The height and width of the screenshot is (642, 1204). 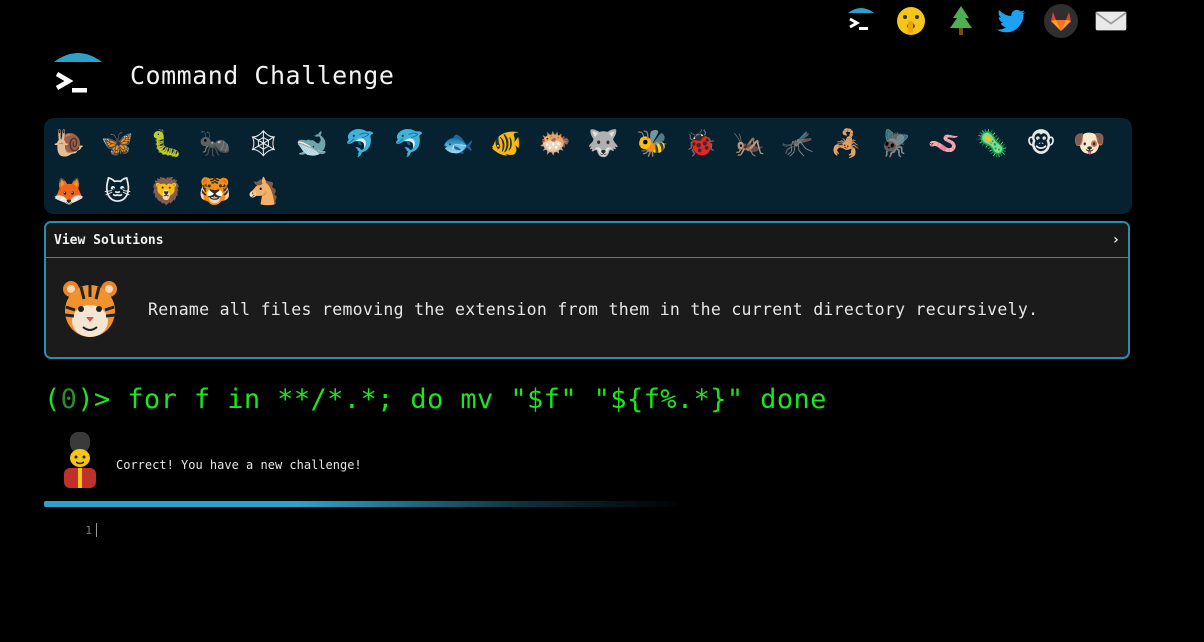 What do you see at coordinates (1115, 240) in the screenshot?
I see `chevron-right-icon: ›` at bounding box center [1115, 240].